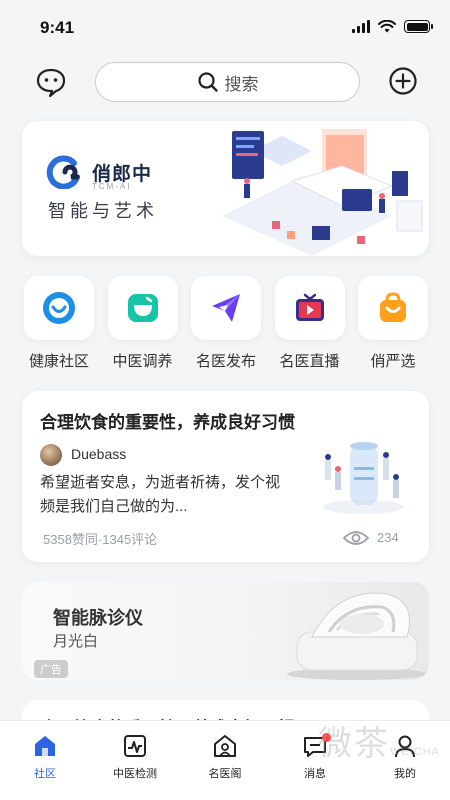  I want to click on person-icon, so click(405, 746).